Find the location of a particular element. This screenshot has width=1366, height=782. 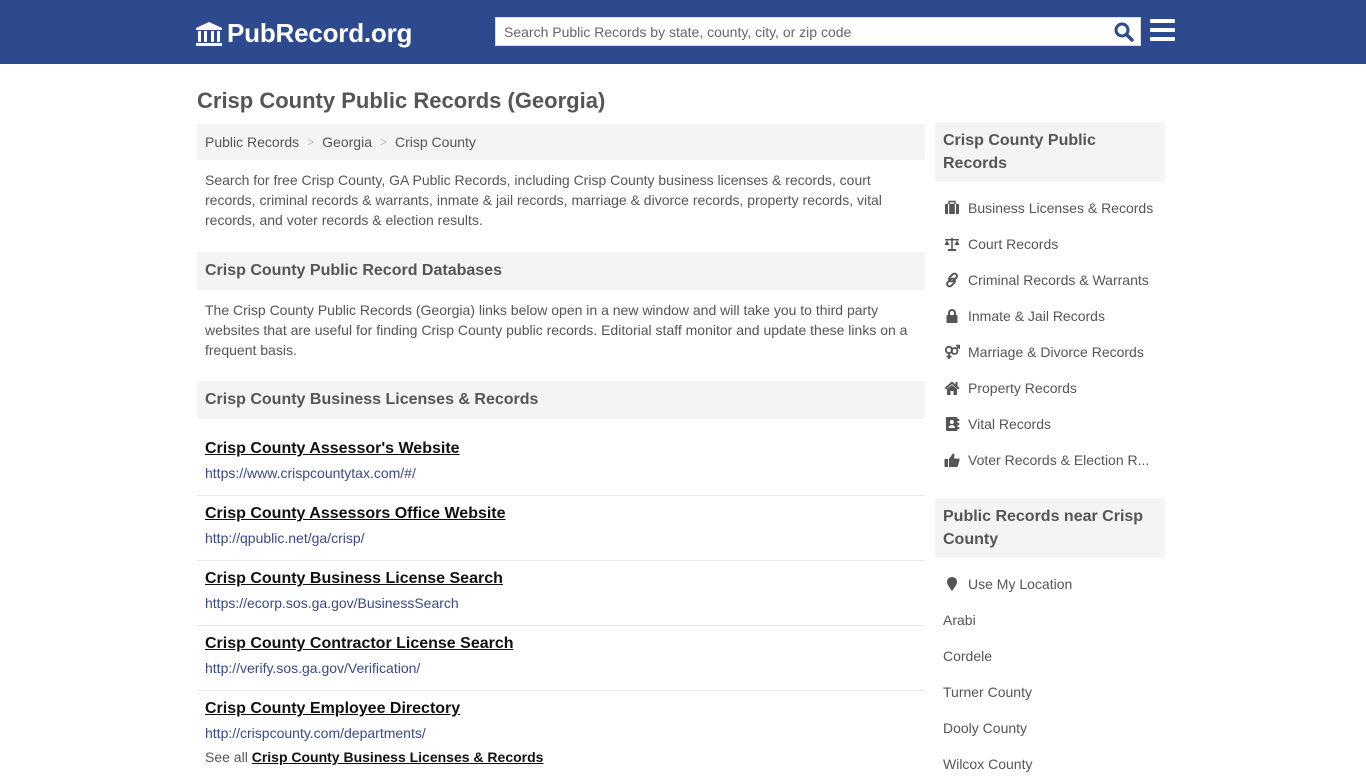

page-title: Crisp County Public Records (Georgia) is located at coordinates (401, 100).